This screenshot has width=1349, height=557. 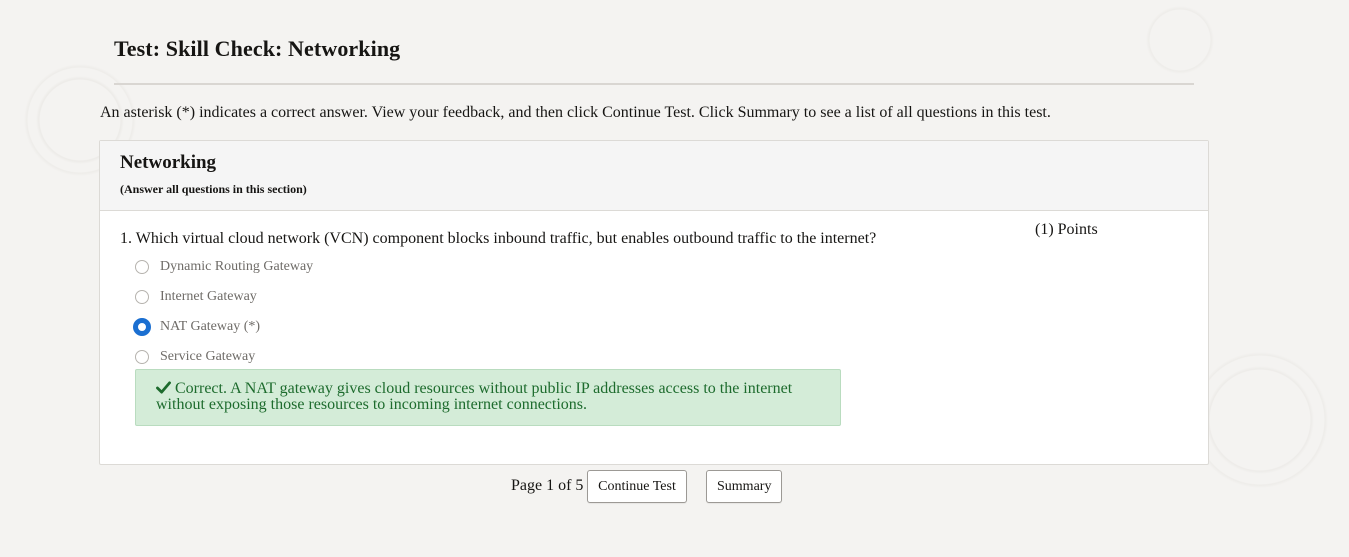 What do you see at coordinates (208, 356) in the screenshot?
I see `answer-option-label: Service Gateway` at bounding box center [208, 356].